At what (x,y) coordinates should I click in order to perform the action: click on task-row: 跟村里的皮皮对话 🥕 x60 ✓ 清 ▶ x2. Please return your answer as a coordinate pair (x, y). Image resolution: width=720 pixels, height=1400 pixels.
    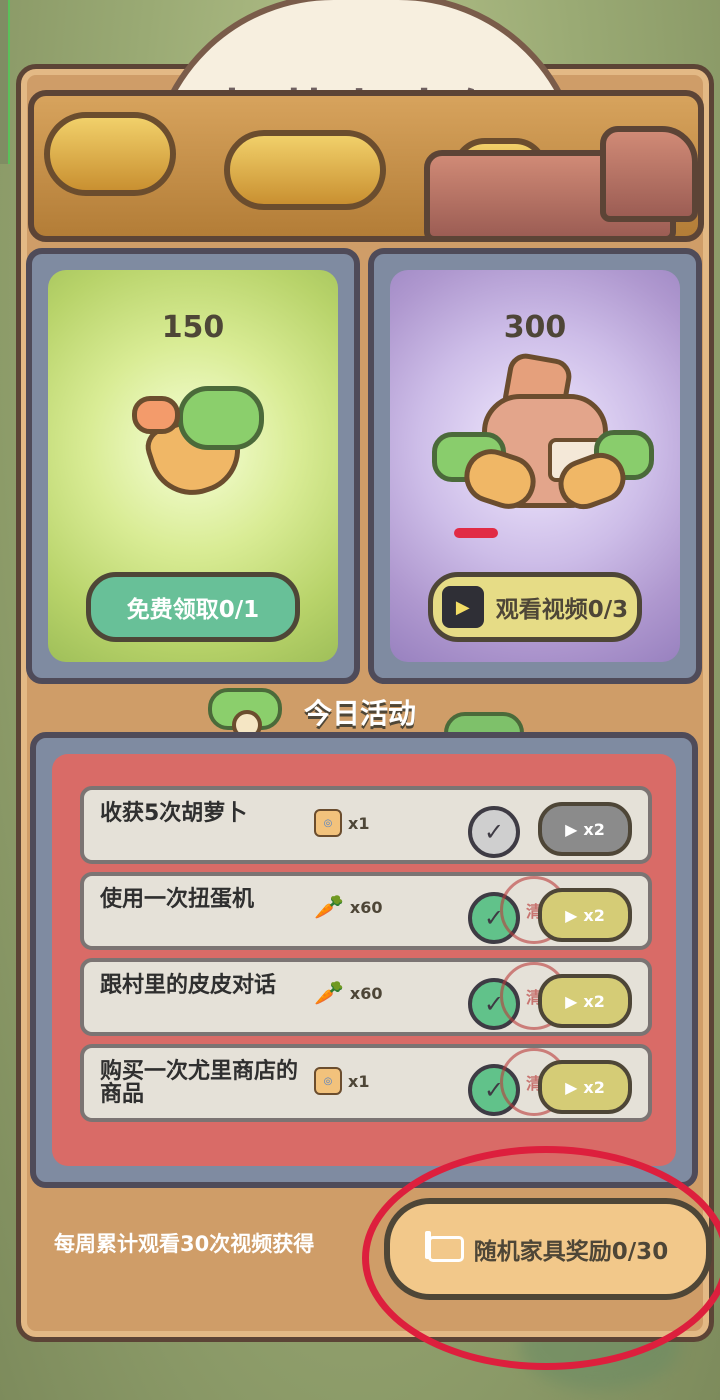
    Looking at the image, I should click on (366, 997).